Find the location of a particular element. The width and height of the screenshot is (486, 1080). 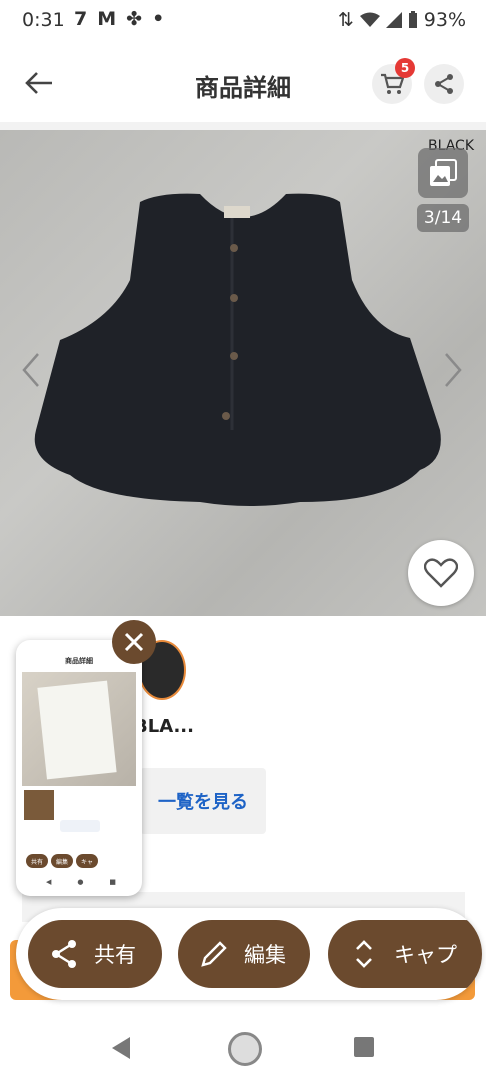

nav-back-button is located at coordinates (121, 1050).